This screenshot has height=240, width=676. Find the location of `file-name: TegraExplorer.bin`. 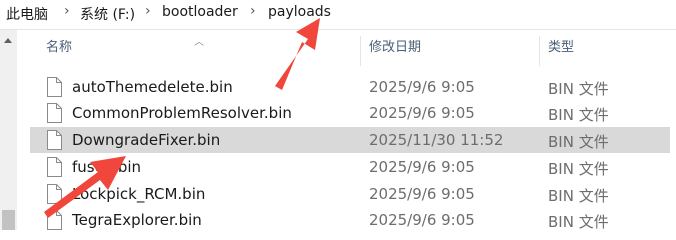

file-name: TegraExplorer.bin is located at coordinates (137, 220).